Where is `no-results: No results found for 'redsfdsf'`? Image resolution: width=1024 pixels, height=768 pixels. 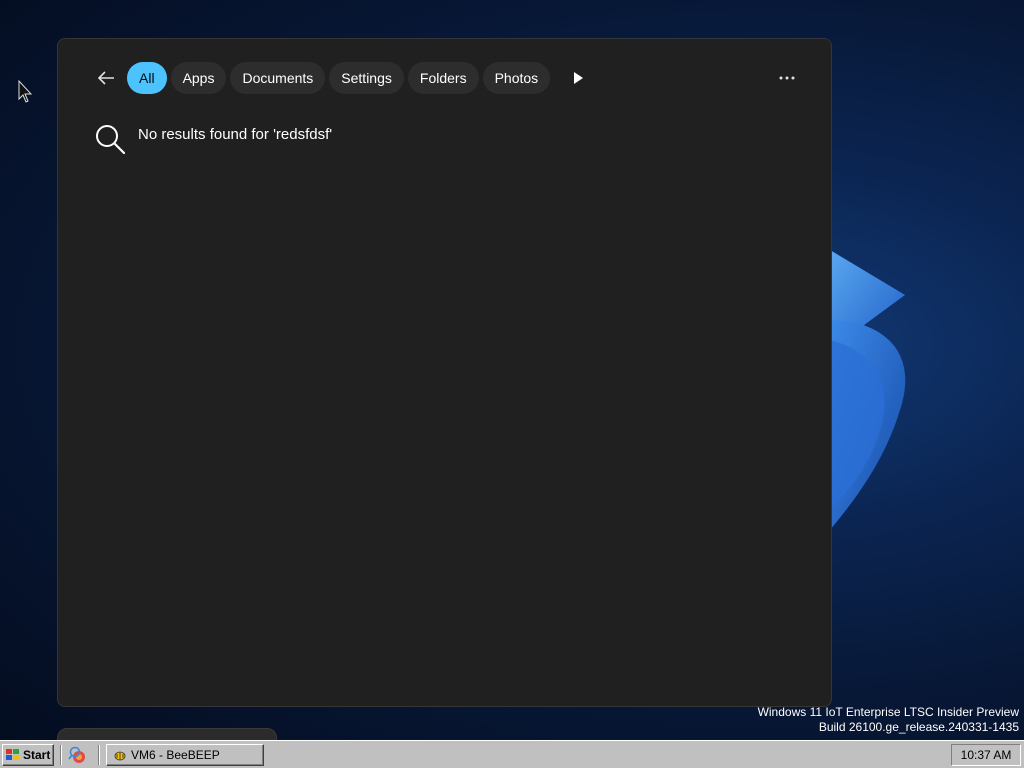 no-results: No results found for 'redsfdsf' is located at coordinates (213, 139).